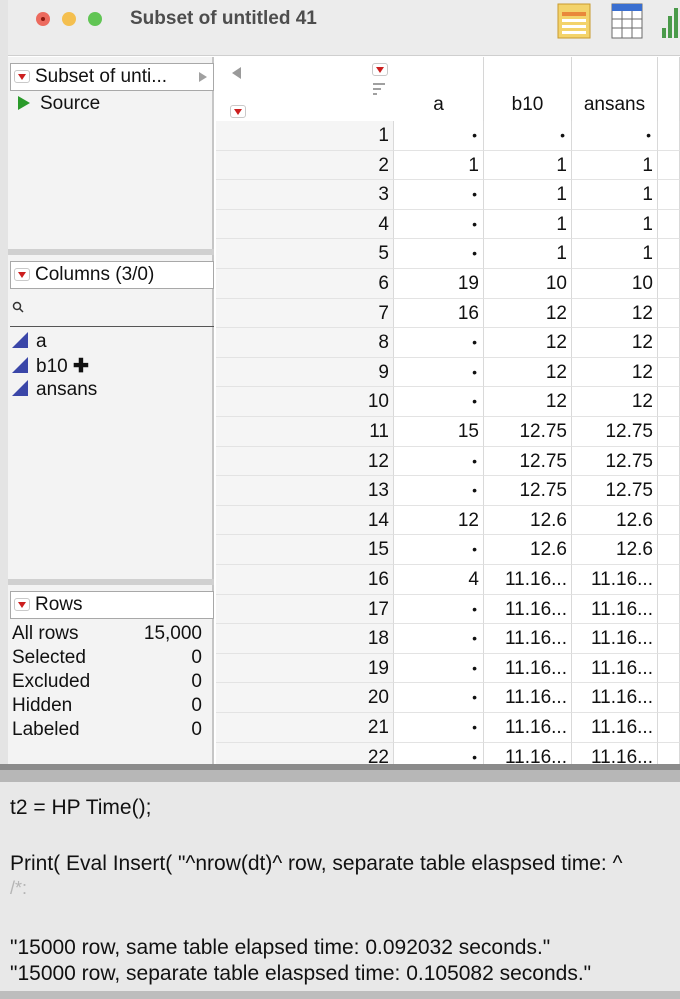 The height and width of the screenshot is (999, 680). Describe the element at coordinates (107, 707) in the screenshot. I see `rows-item-hidden: Hidden 0` at that location.